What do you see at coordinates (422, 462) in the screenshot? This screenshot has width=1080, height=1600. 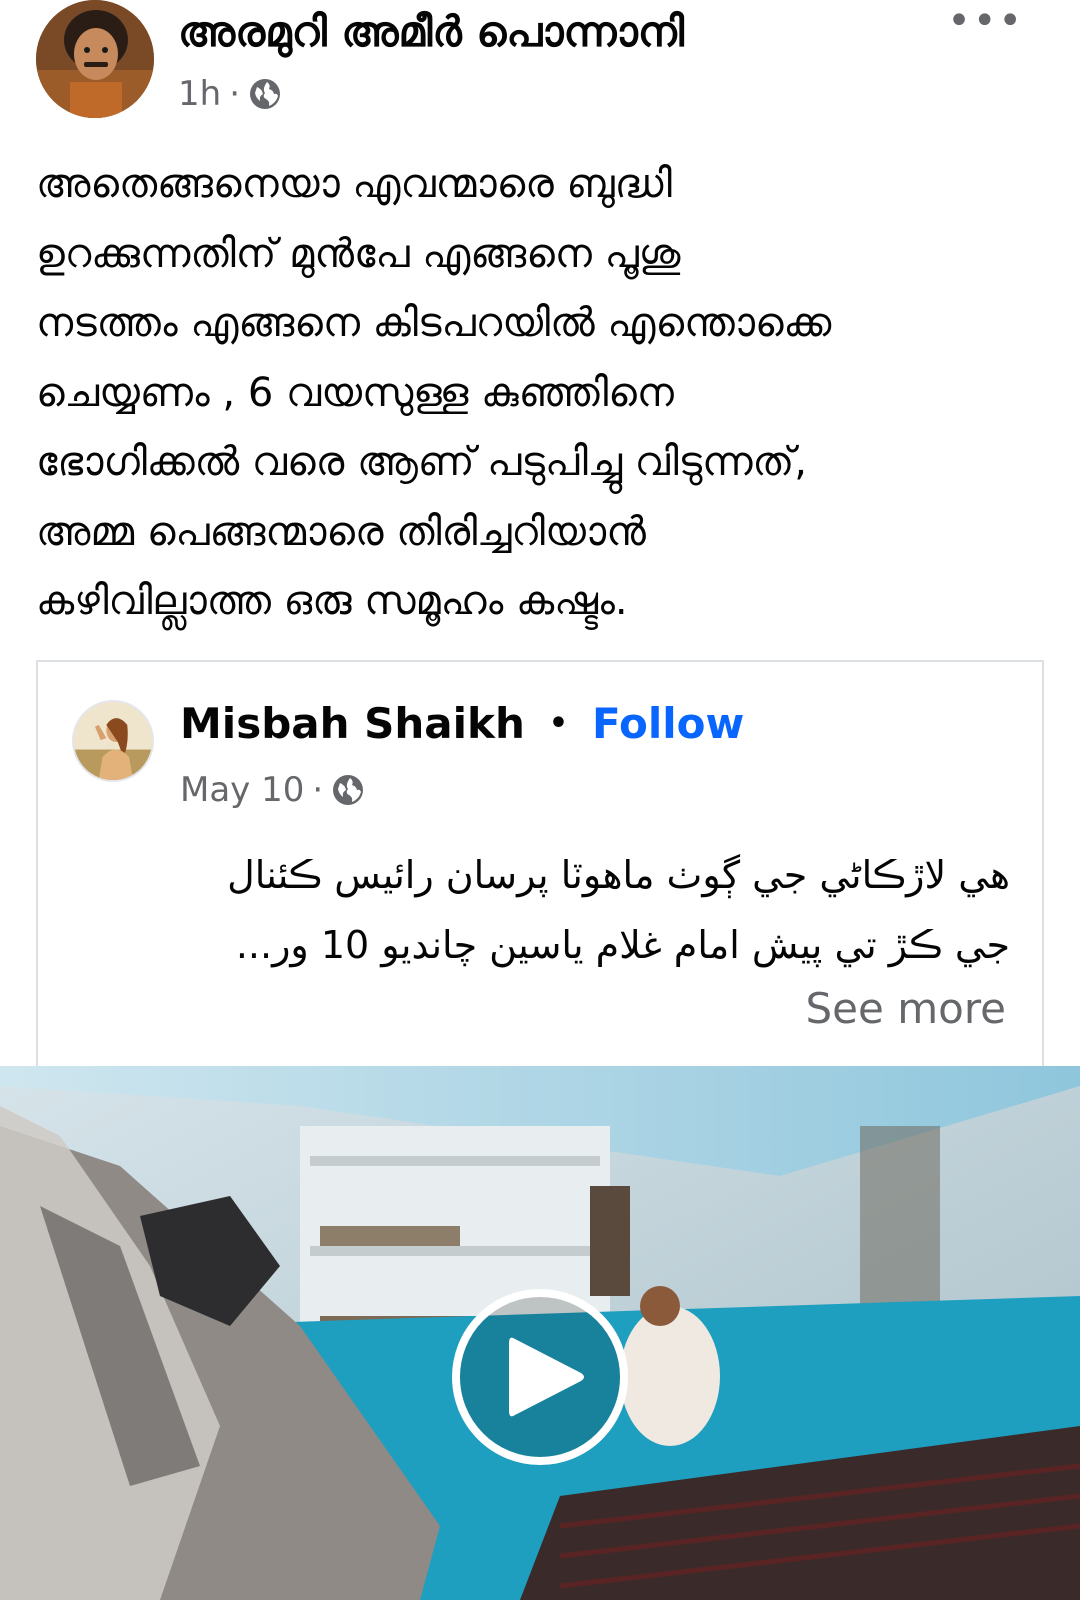 I see `post-text-line: ഭോഗിക്കൽ വരെ ആണ് പടുപിച്ചു വിടുന്നത്,` at bounding box center [422, 462].